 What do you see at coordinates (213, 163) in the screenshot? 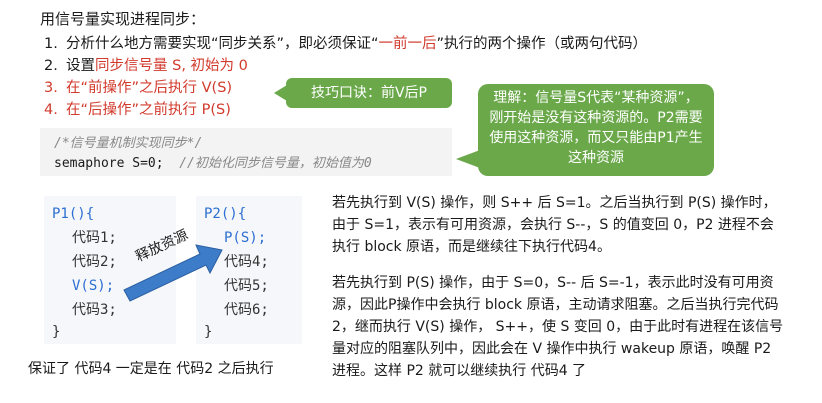
I see `code-decl: semaphore S=0; //初始化同步信号量，初始值为0` at bounding box center [213, 163].